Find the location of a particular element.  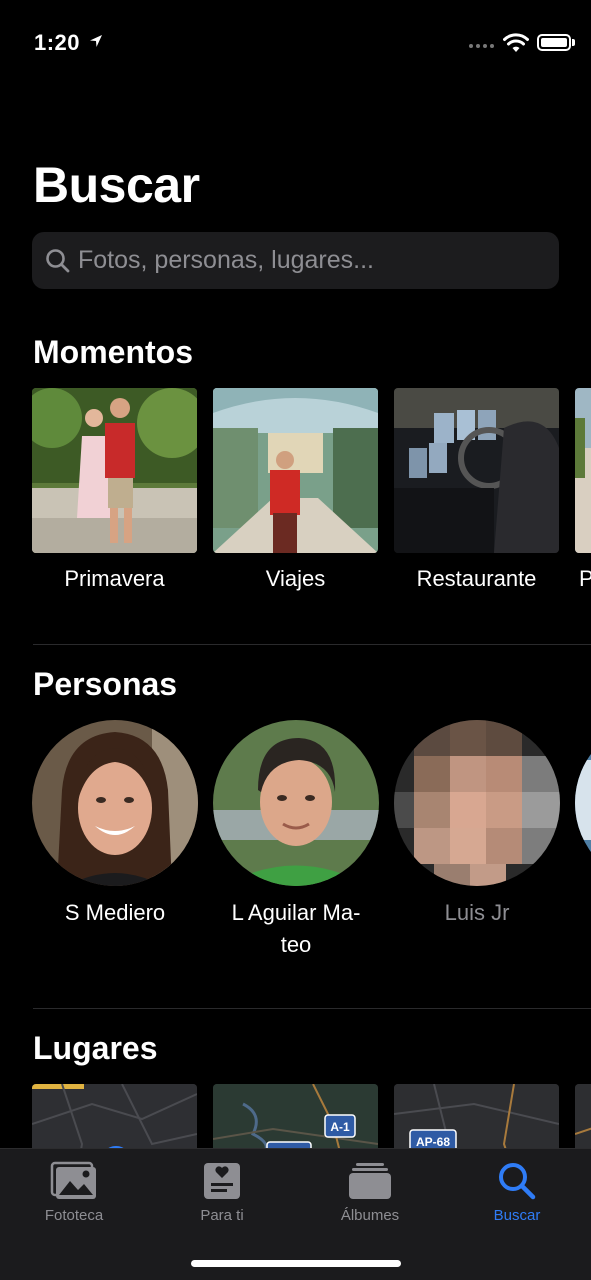

moment-label: Restaurante is located at coordinates (476, 578).